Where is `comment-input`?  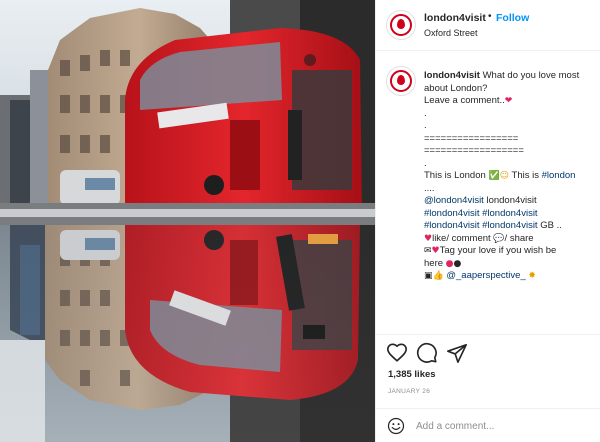 comment-input is located at coordinates (503, 426).